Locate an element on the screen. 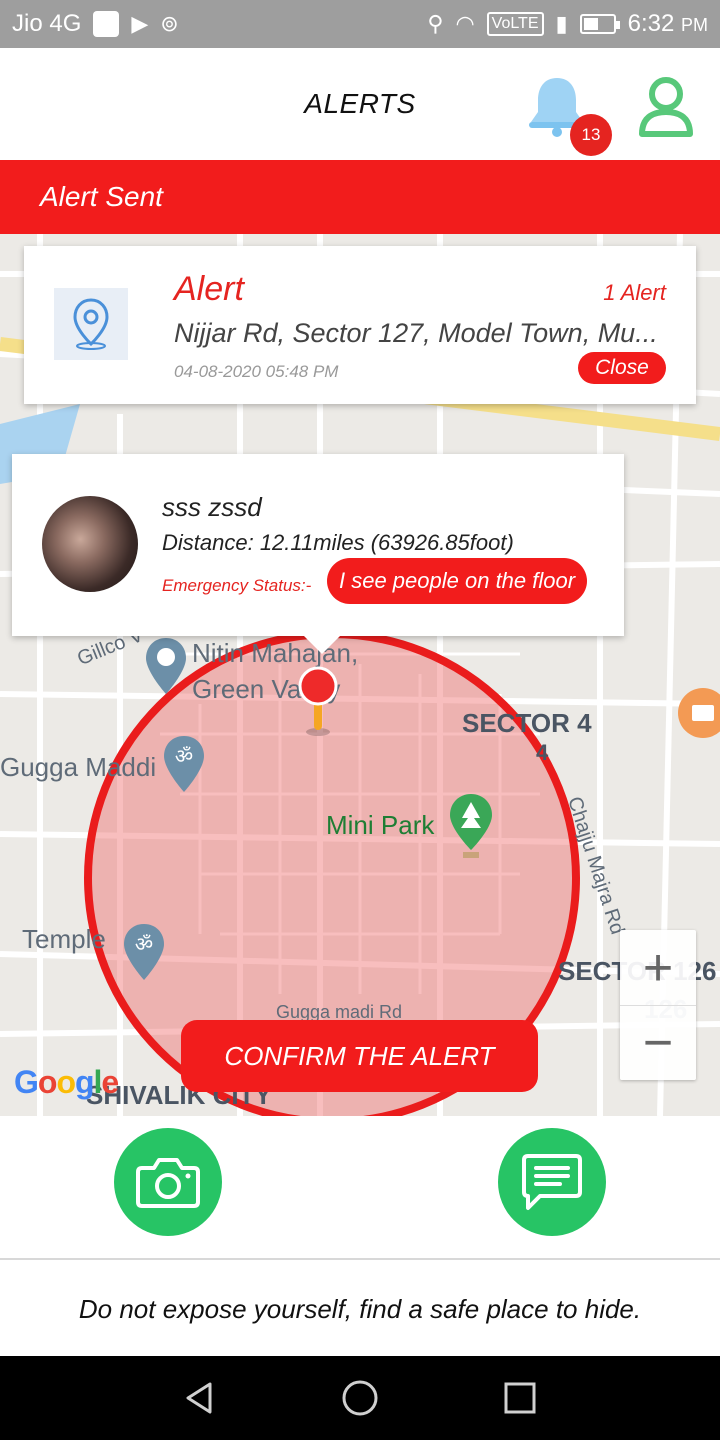 Image resolution: width=720 pixels, height=1440 pixels. zoom-out-button: − is located at coordinates (658, 1042).